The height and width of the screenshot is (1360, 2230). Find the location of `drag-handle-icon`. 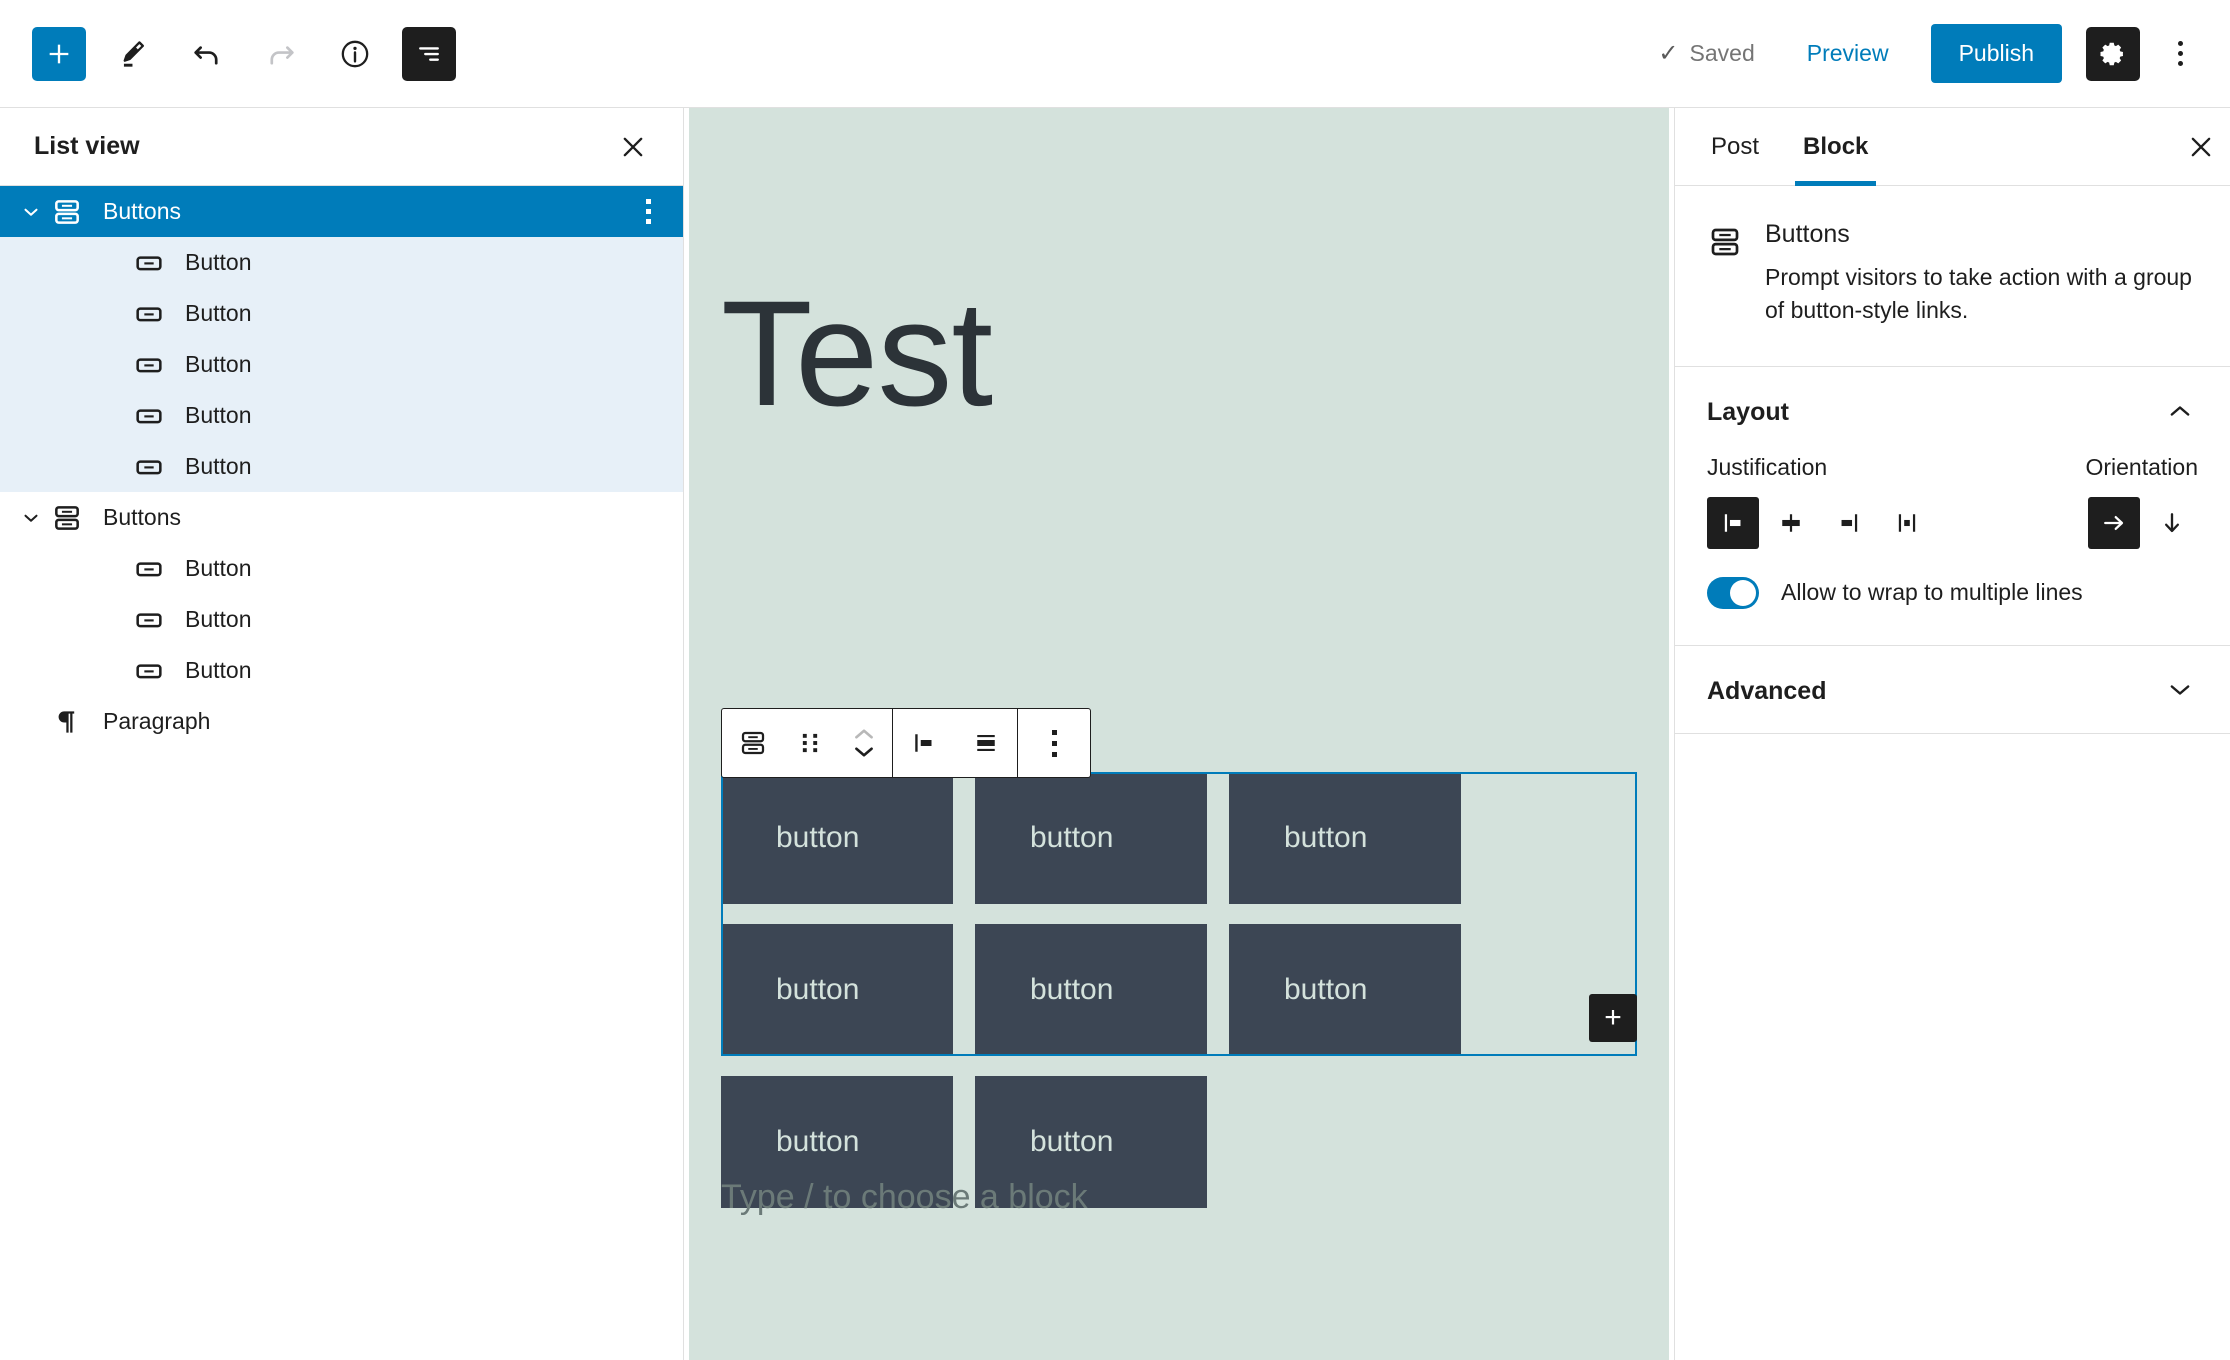

drag-handle-icon is located at coordinates (810, 743).